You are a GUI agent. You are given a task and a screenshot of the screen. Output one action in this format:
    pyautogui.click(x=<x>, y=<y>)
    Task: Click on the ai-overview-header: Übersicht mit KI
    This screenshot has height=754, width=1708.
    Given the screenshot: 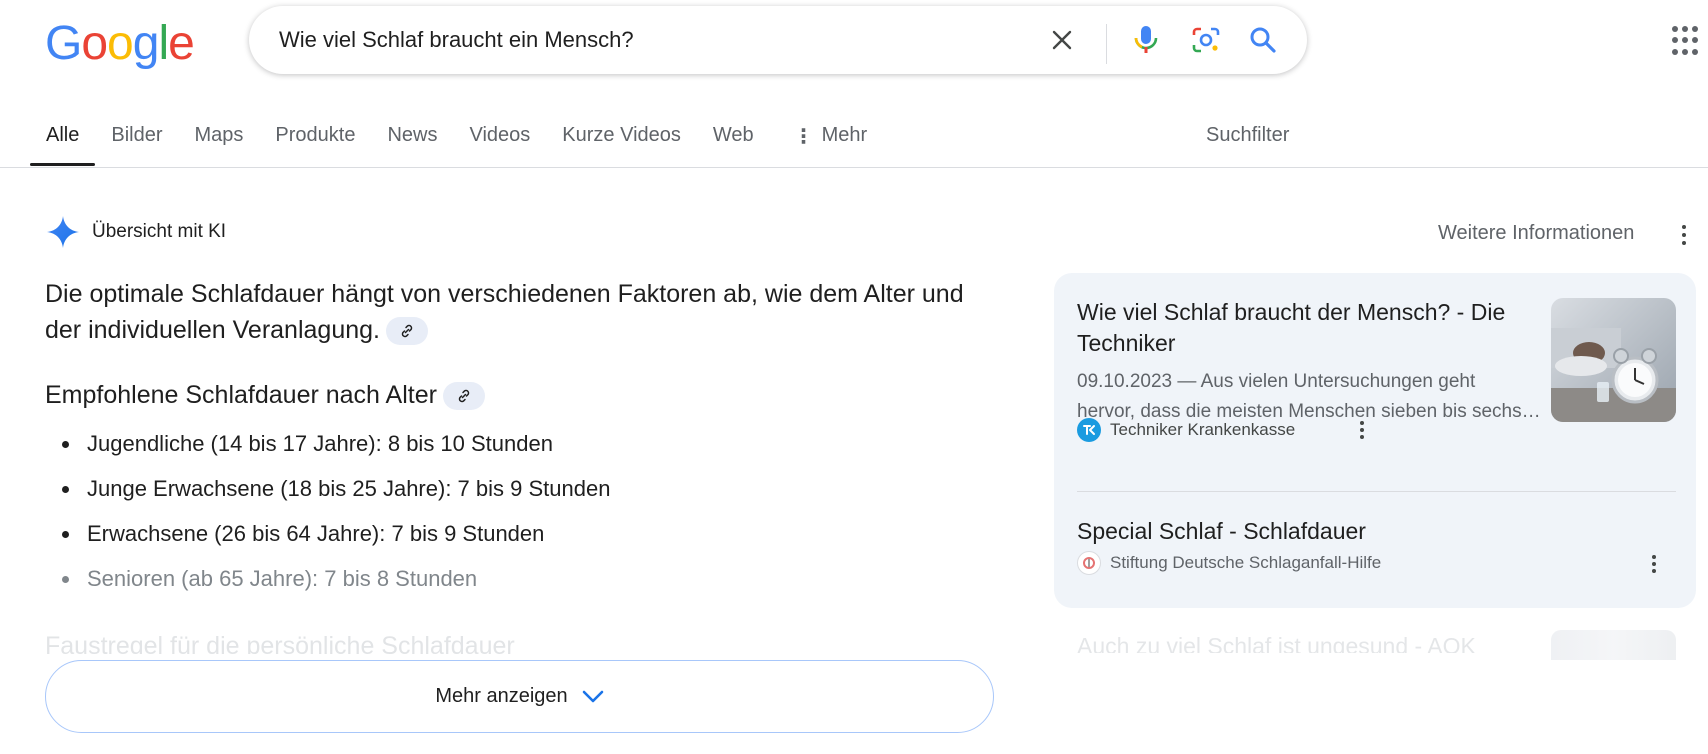 What is the action you would take?
    pyautogui.click(x=136, y=232)
    